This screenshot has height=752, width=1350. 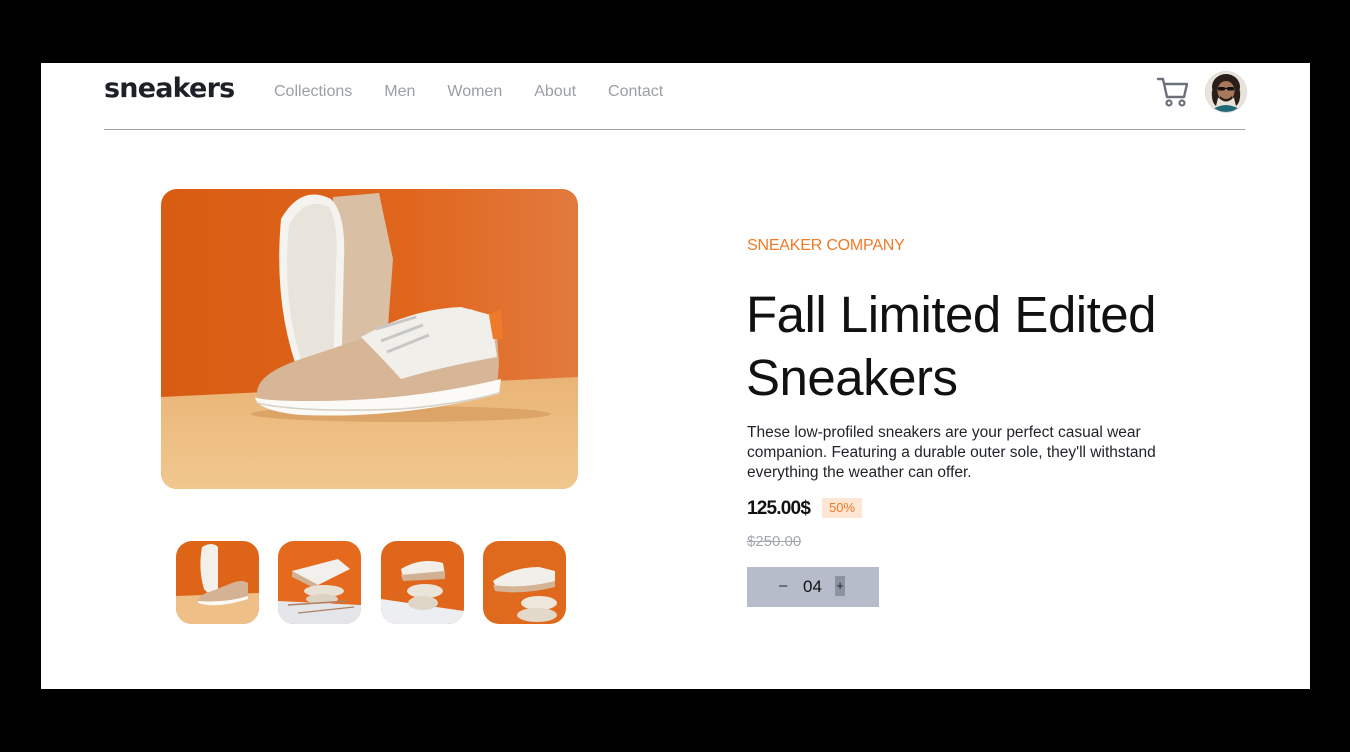 I want to click on quantity-value: 04, so click(x=812, y=586).